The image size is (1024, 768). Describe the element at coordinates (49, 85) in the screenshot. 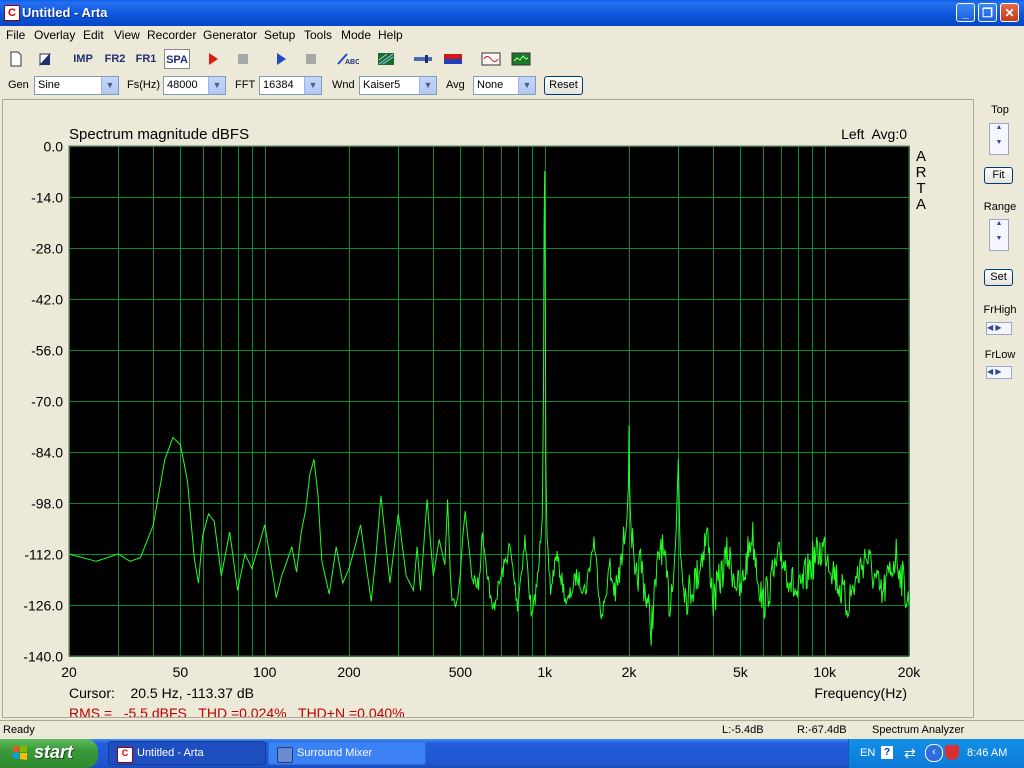

I see `gen-value: Sine` at that location.